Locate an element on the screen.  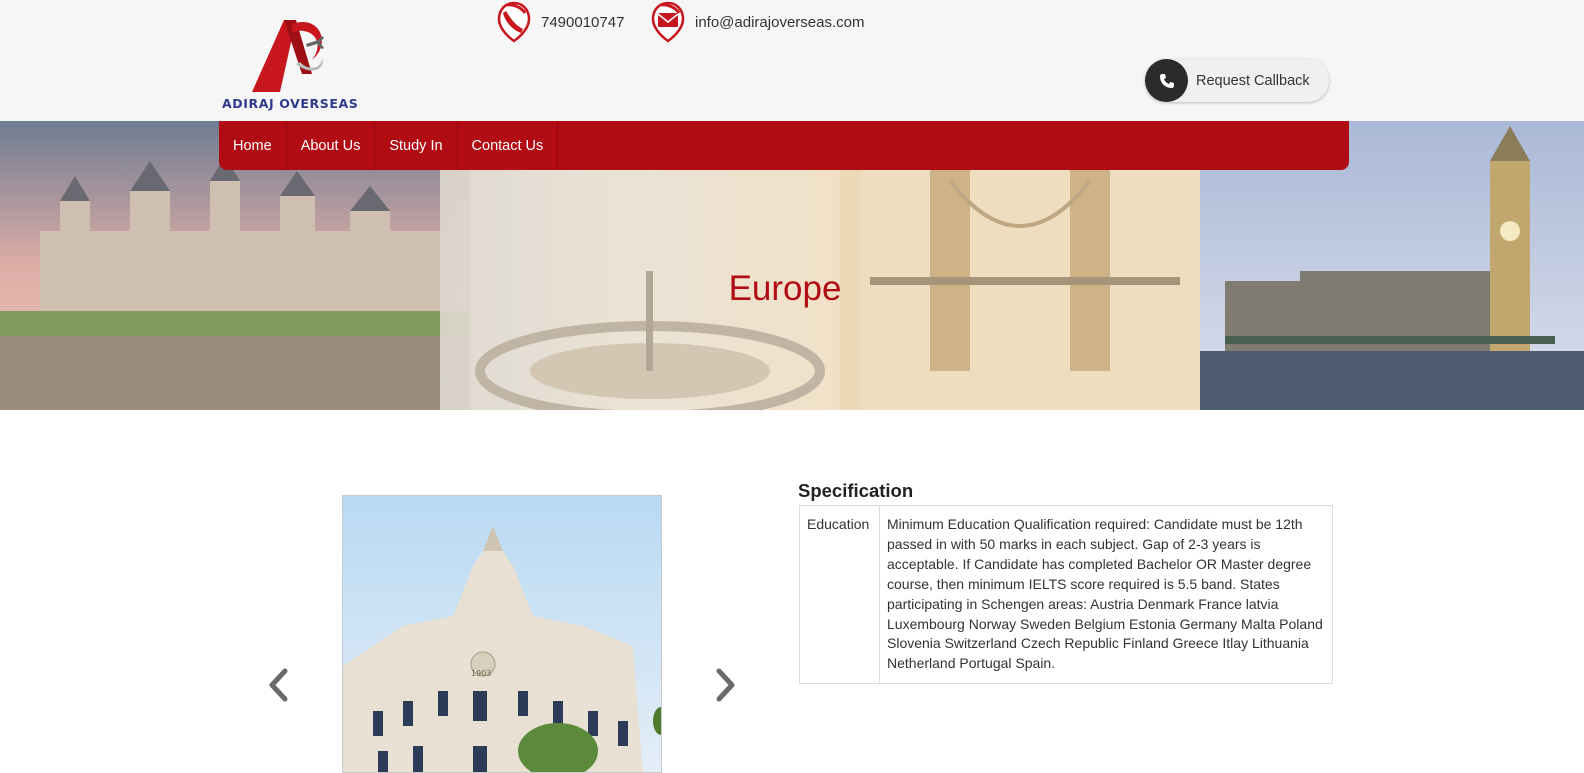
main-navigation: Home About Us Study In Contact Us is located at coordinates (784, 145).